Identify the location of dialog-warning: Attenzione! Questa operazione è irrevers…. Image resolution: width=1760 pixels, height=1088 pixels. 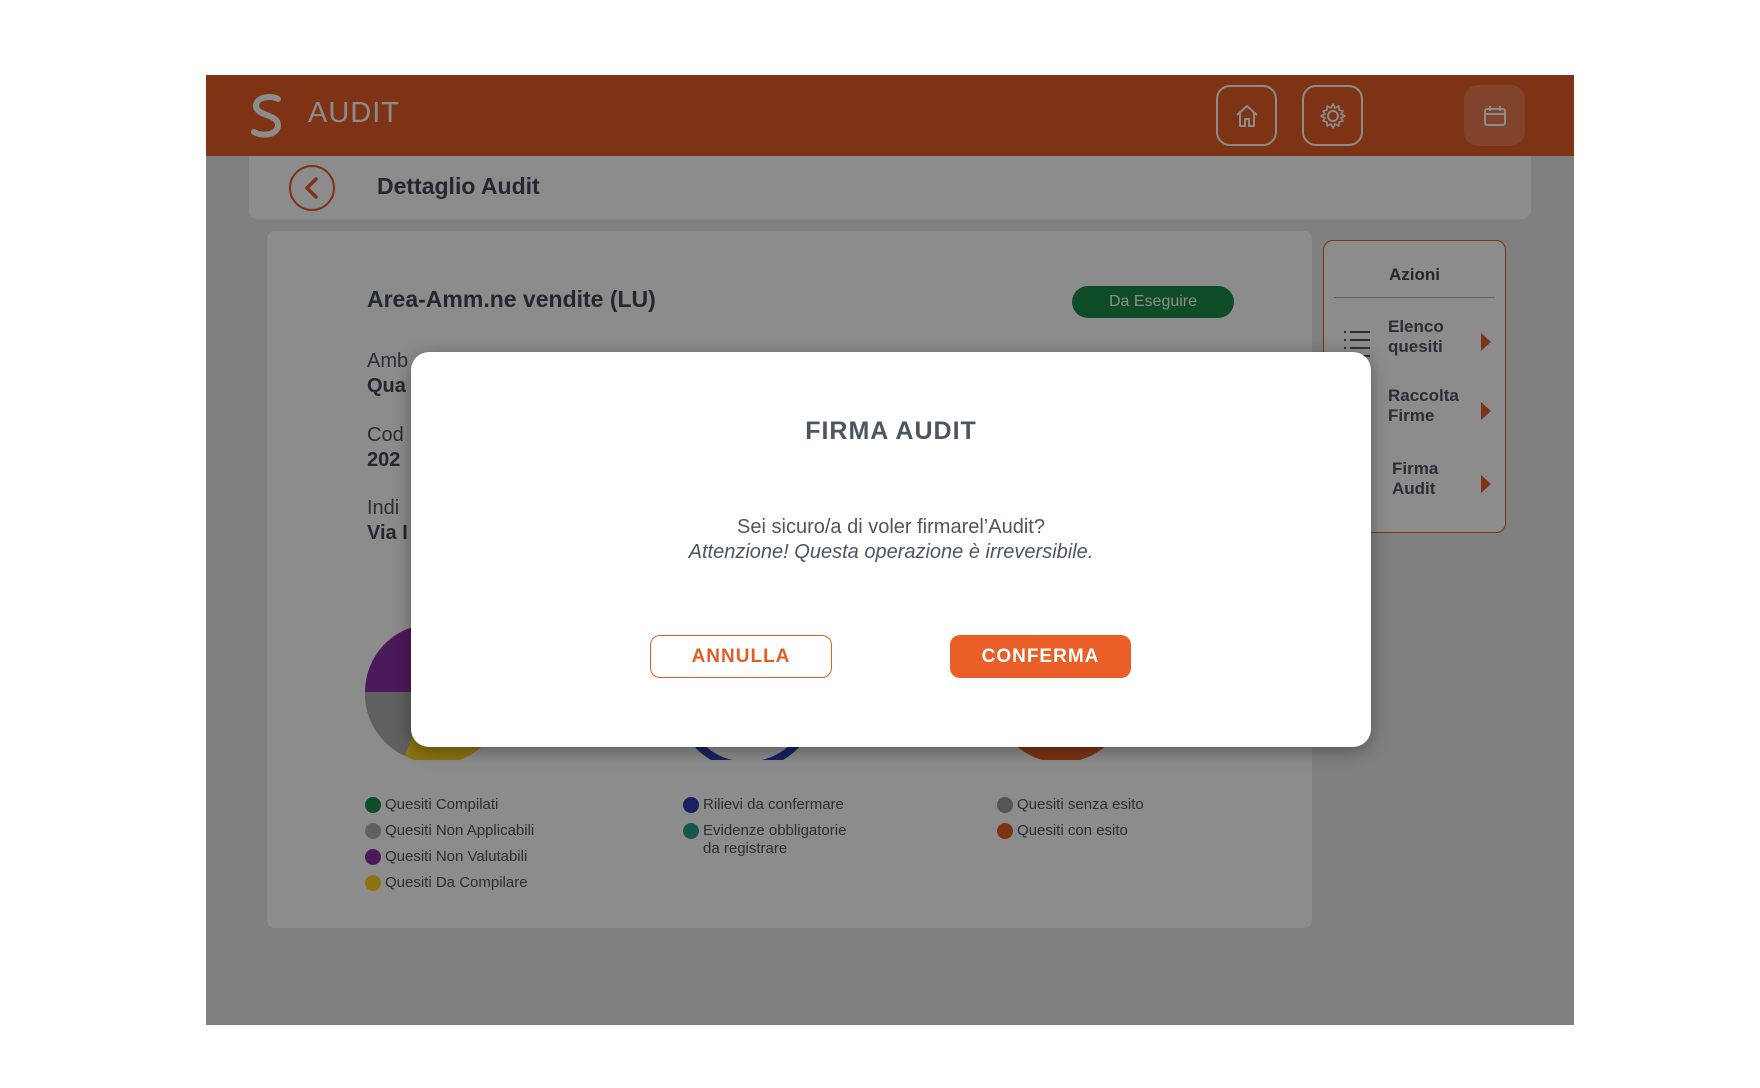
(891, 552).